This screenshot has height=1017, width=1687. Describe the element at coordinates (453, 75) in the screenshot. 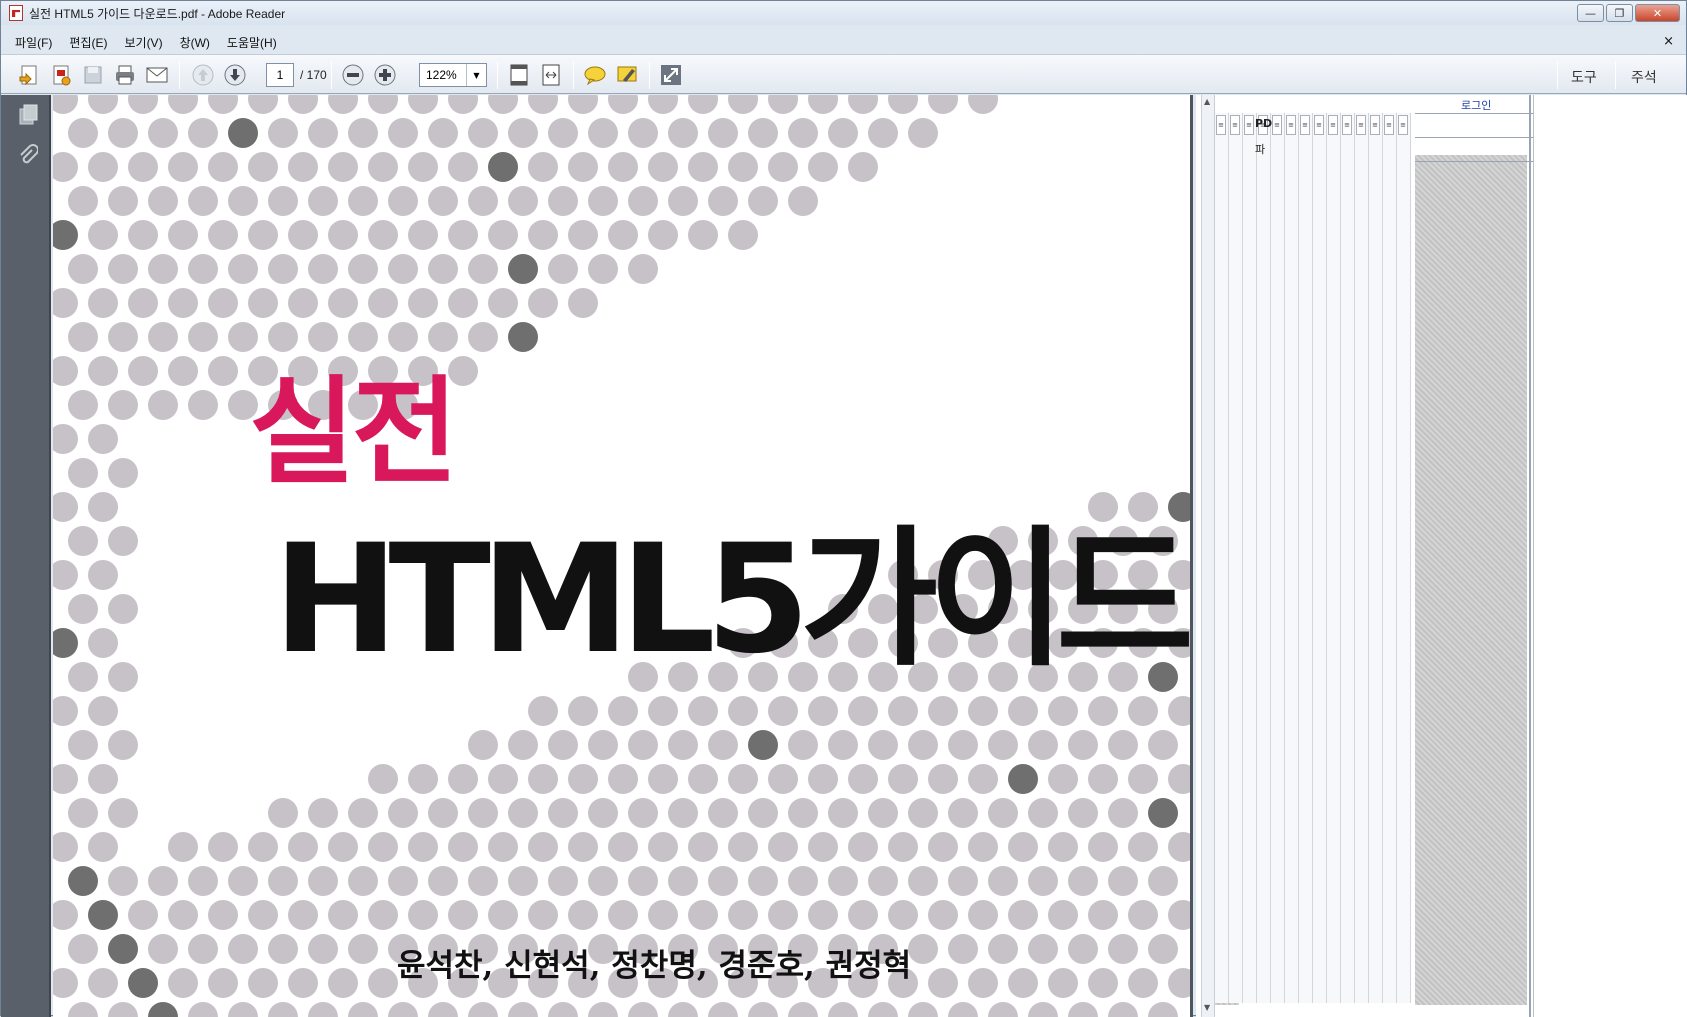

I see `zoom-select: 122% ▼` at that location.